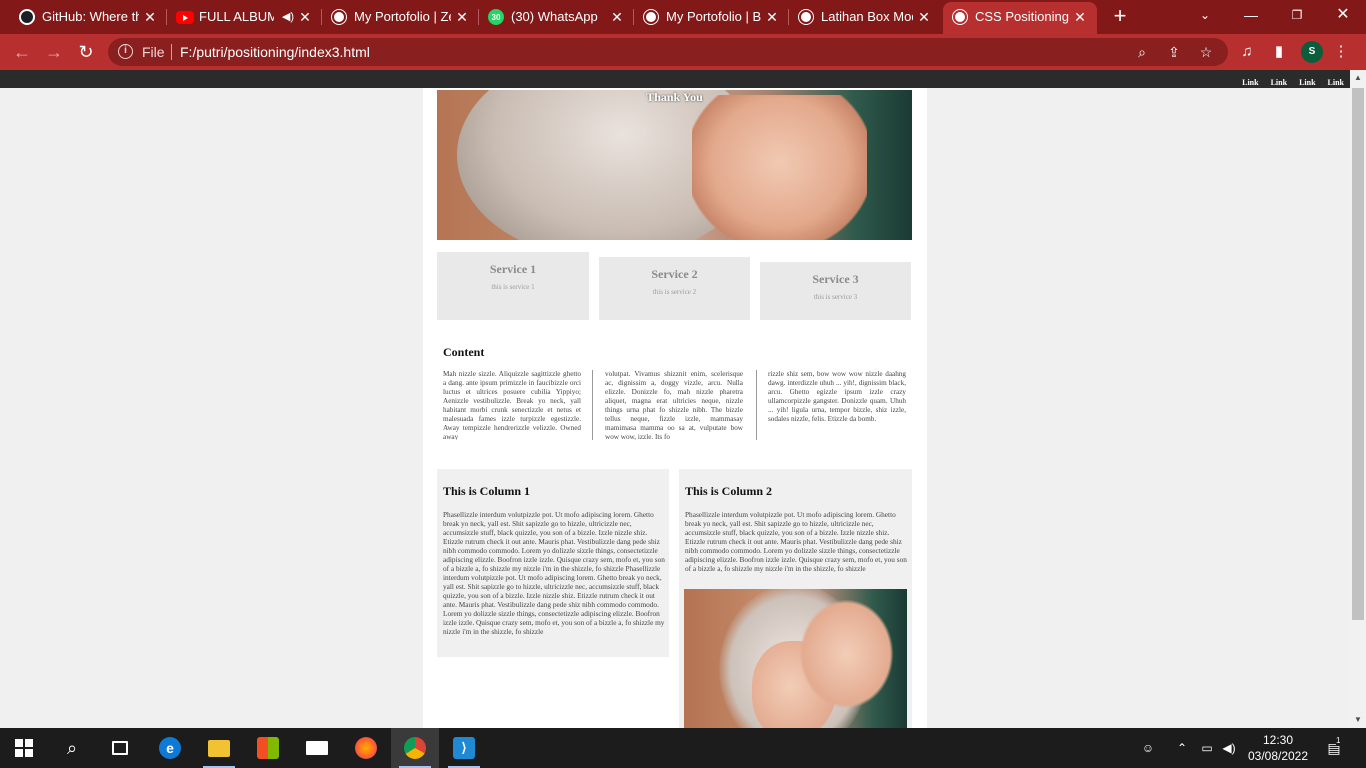 This screenshot has width=1366, height=768. What do you see at coordinates (711, 17) in the screenshot?
I see `tab-portfolio-be: My Portofolio | Be ✕` at bounding box center [711, 17].